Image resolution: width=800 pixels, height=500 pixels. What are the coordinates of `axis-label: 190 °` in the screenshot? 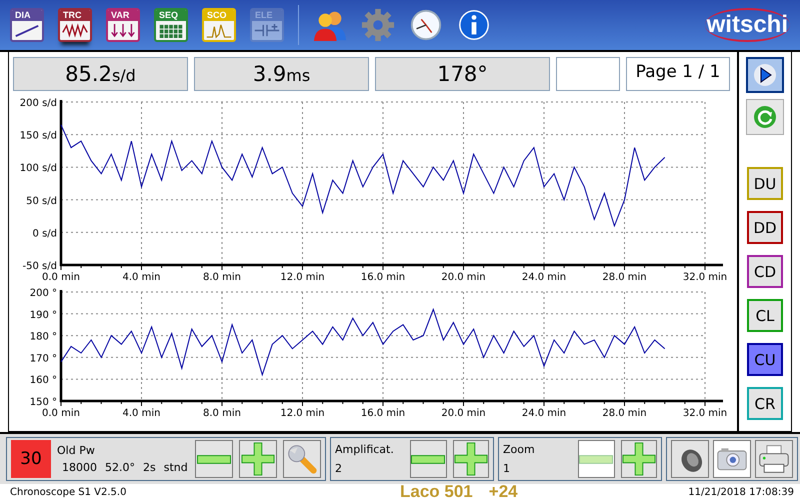 It's located at (43, 315).